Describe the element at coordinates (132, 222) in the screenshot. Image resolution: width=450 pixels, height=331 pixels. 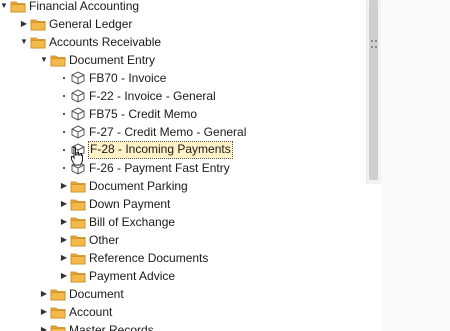
I see `tree-node-label: Bill of Exchange` at that location.